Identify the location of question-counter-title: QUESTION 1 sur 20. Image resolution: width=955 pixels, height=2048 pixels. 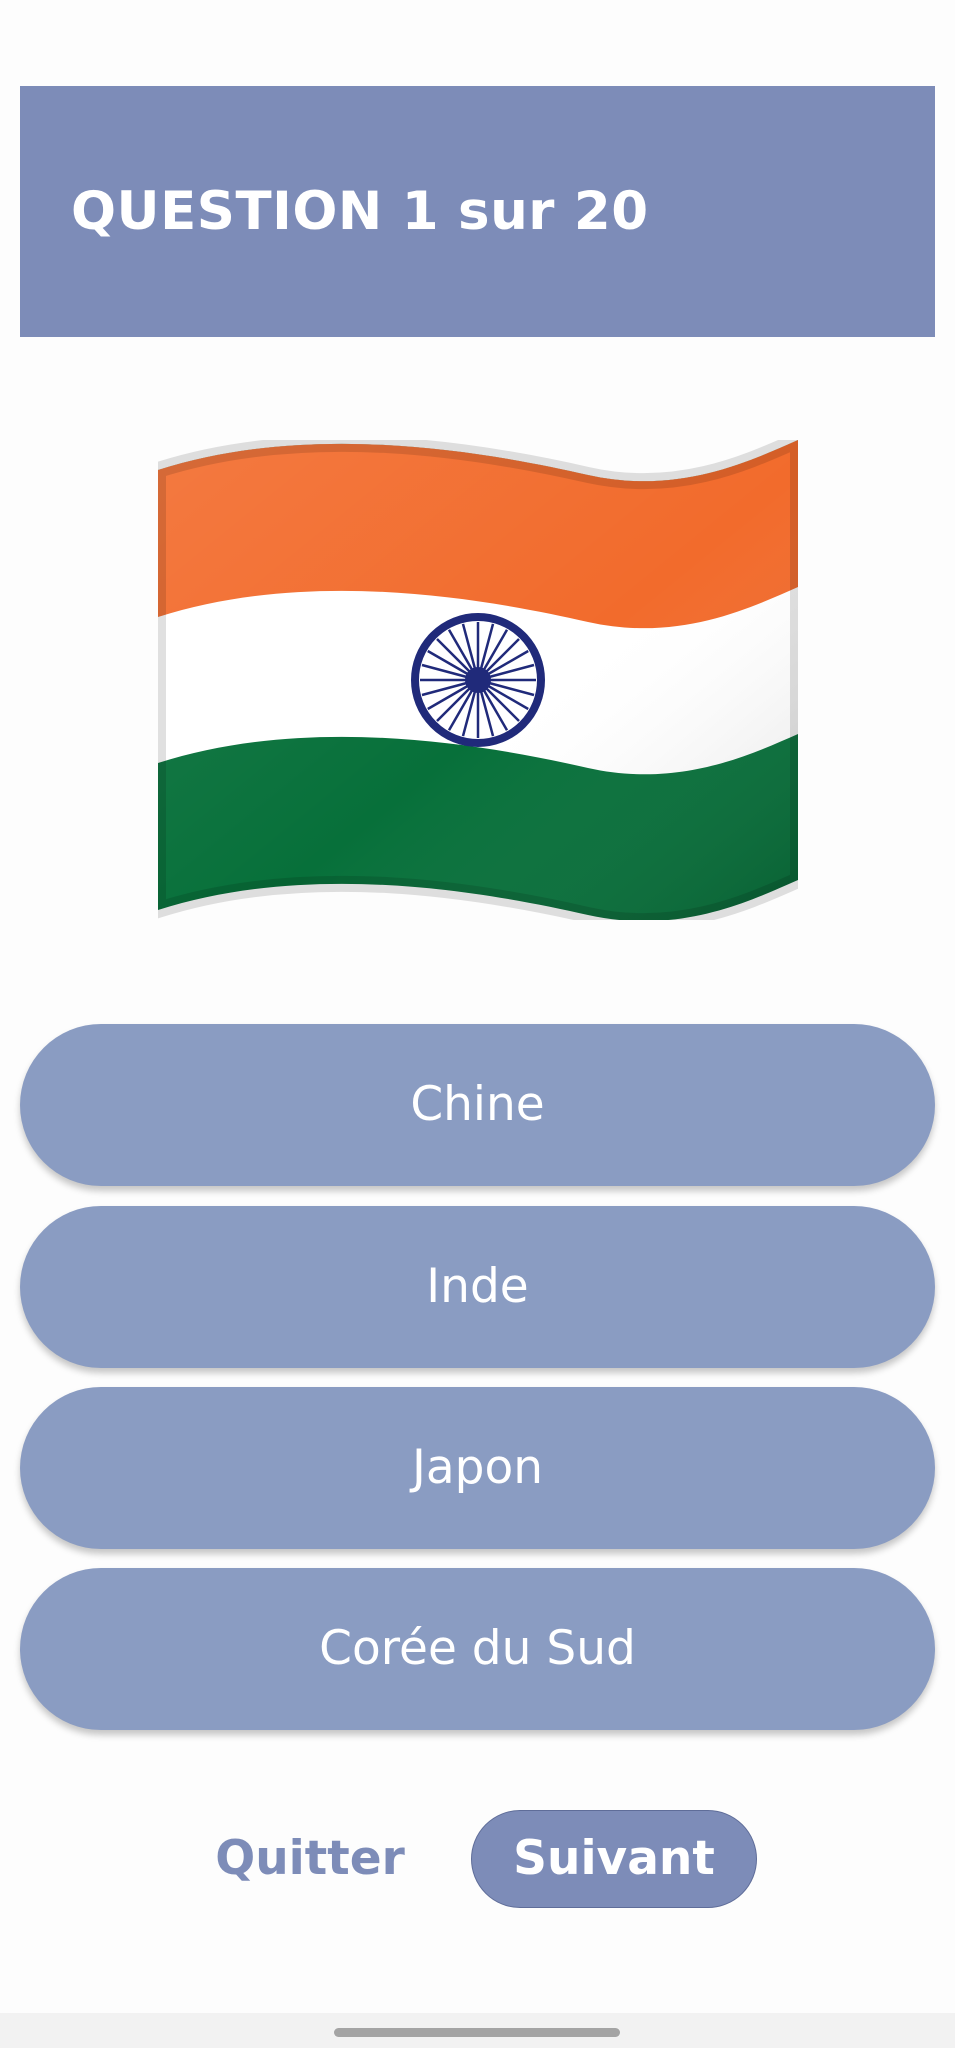
(360, 211).